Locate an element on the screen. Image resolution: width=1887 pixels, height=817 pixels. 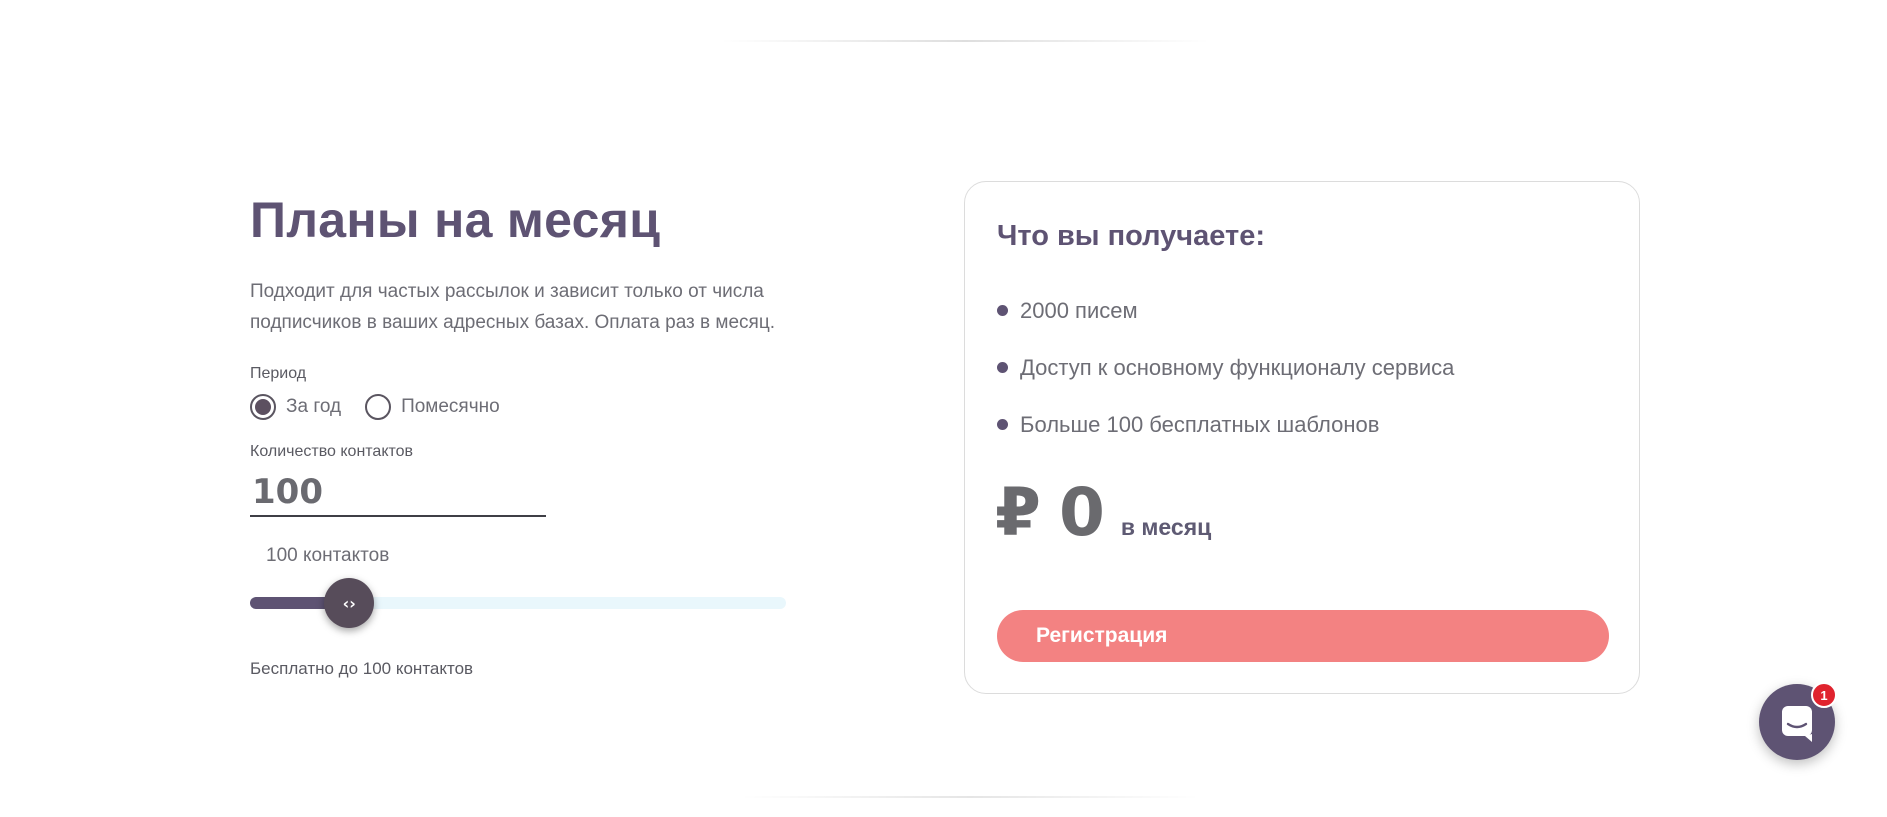
period-option-yearly: За год is located at coordinates (295, 407).